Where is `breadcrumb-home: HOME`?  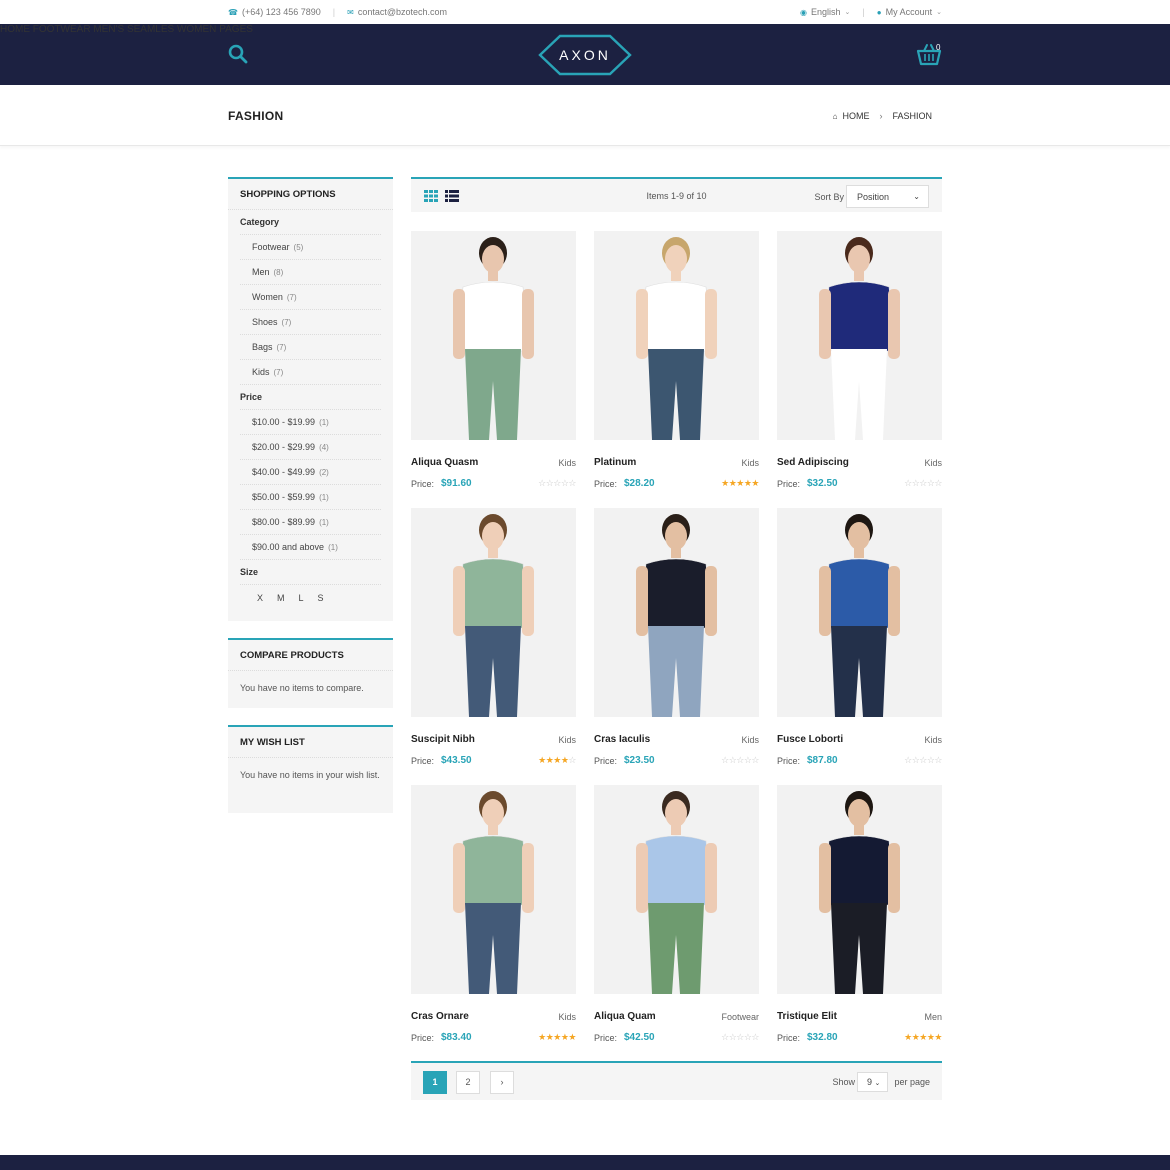 breadcrumb-home: HOME is located at coordinates (855, 116).